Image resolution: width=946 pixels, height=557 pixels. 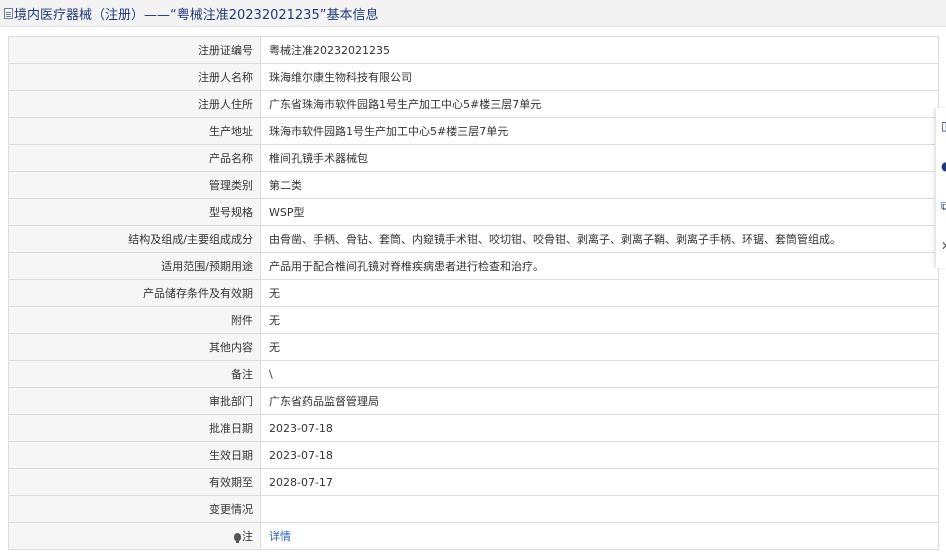 What do you see at coordinates (599, 482) in the screenshot?
I see `row-value: 2028-07-17` at bounding box center [599, 482].